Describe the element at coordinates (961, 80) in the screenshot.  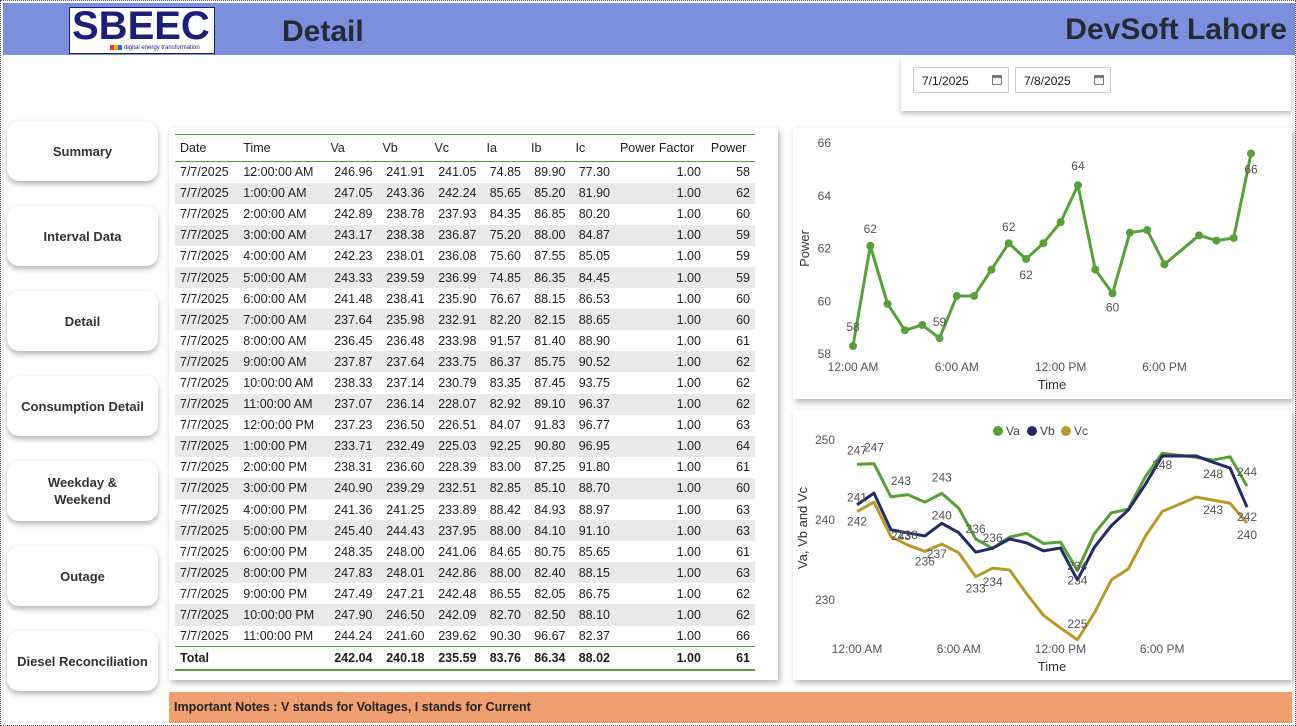
I see `start-date-input: 7/1/2025` at that location.